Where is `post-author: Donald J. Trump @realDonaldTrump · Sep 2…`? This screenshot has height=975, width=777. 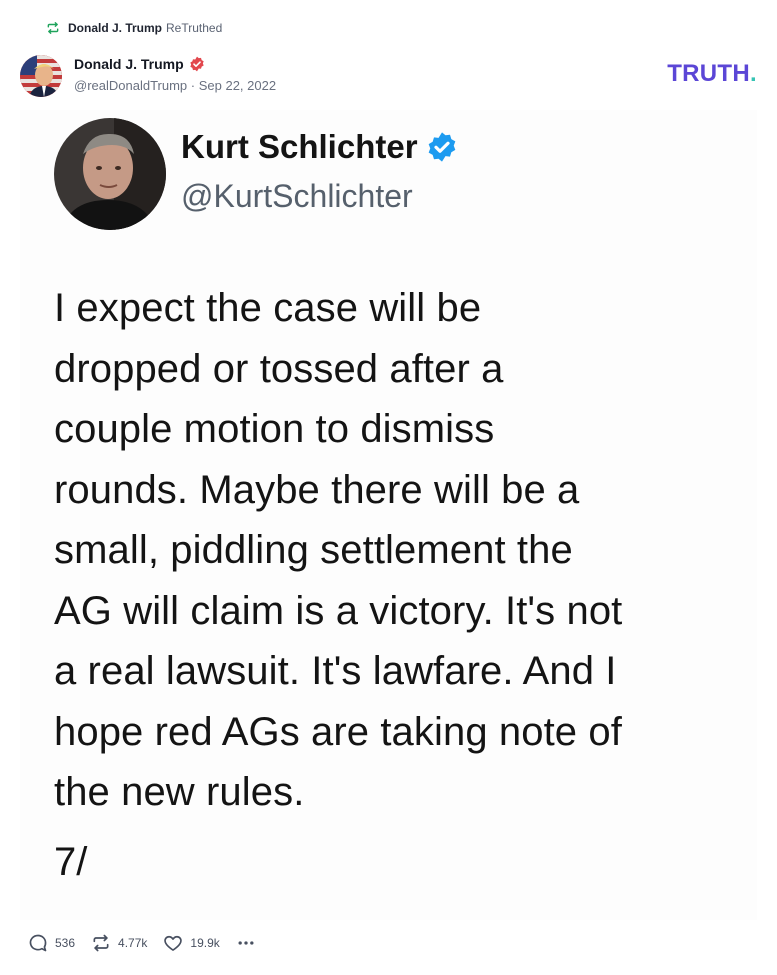
post-author: Donald J. Trump @realDonaldTrump · Sep 2… is located at coordinates (148, 76).